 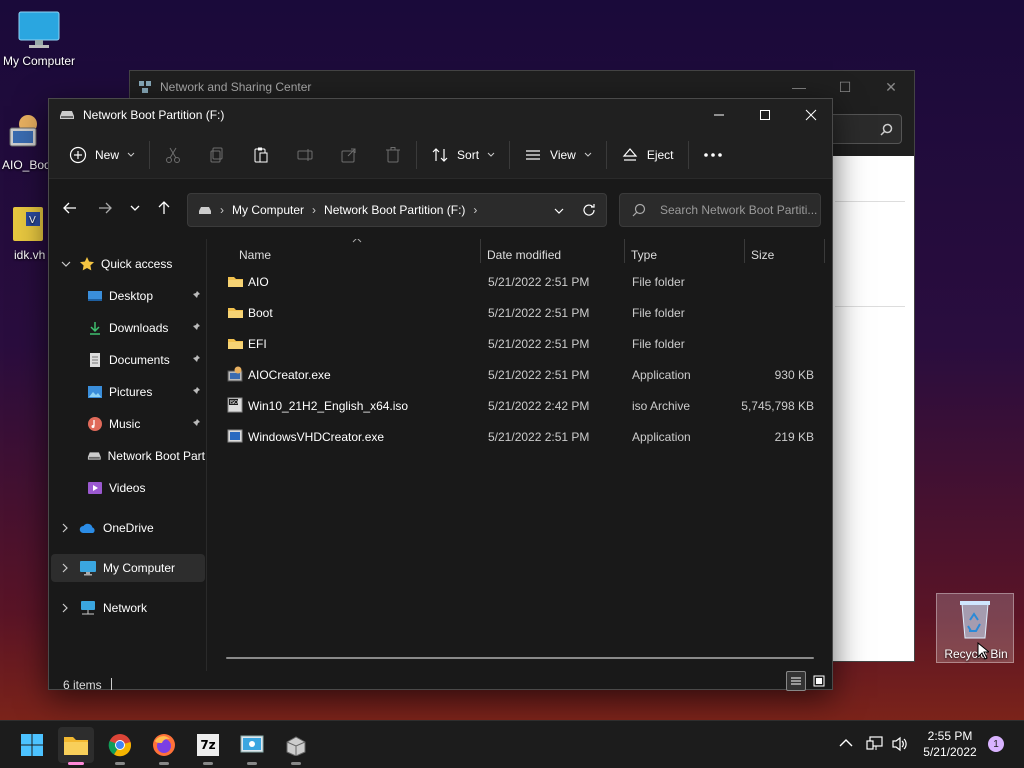 What do you see at coordinates (875, 745) in the screenshot?
I see `network-tray-button` at bounding box center [875, 745].